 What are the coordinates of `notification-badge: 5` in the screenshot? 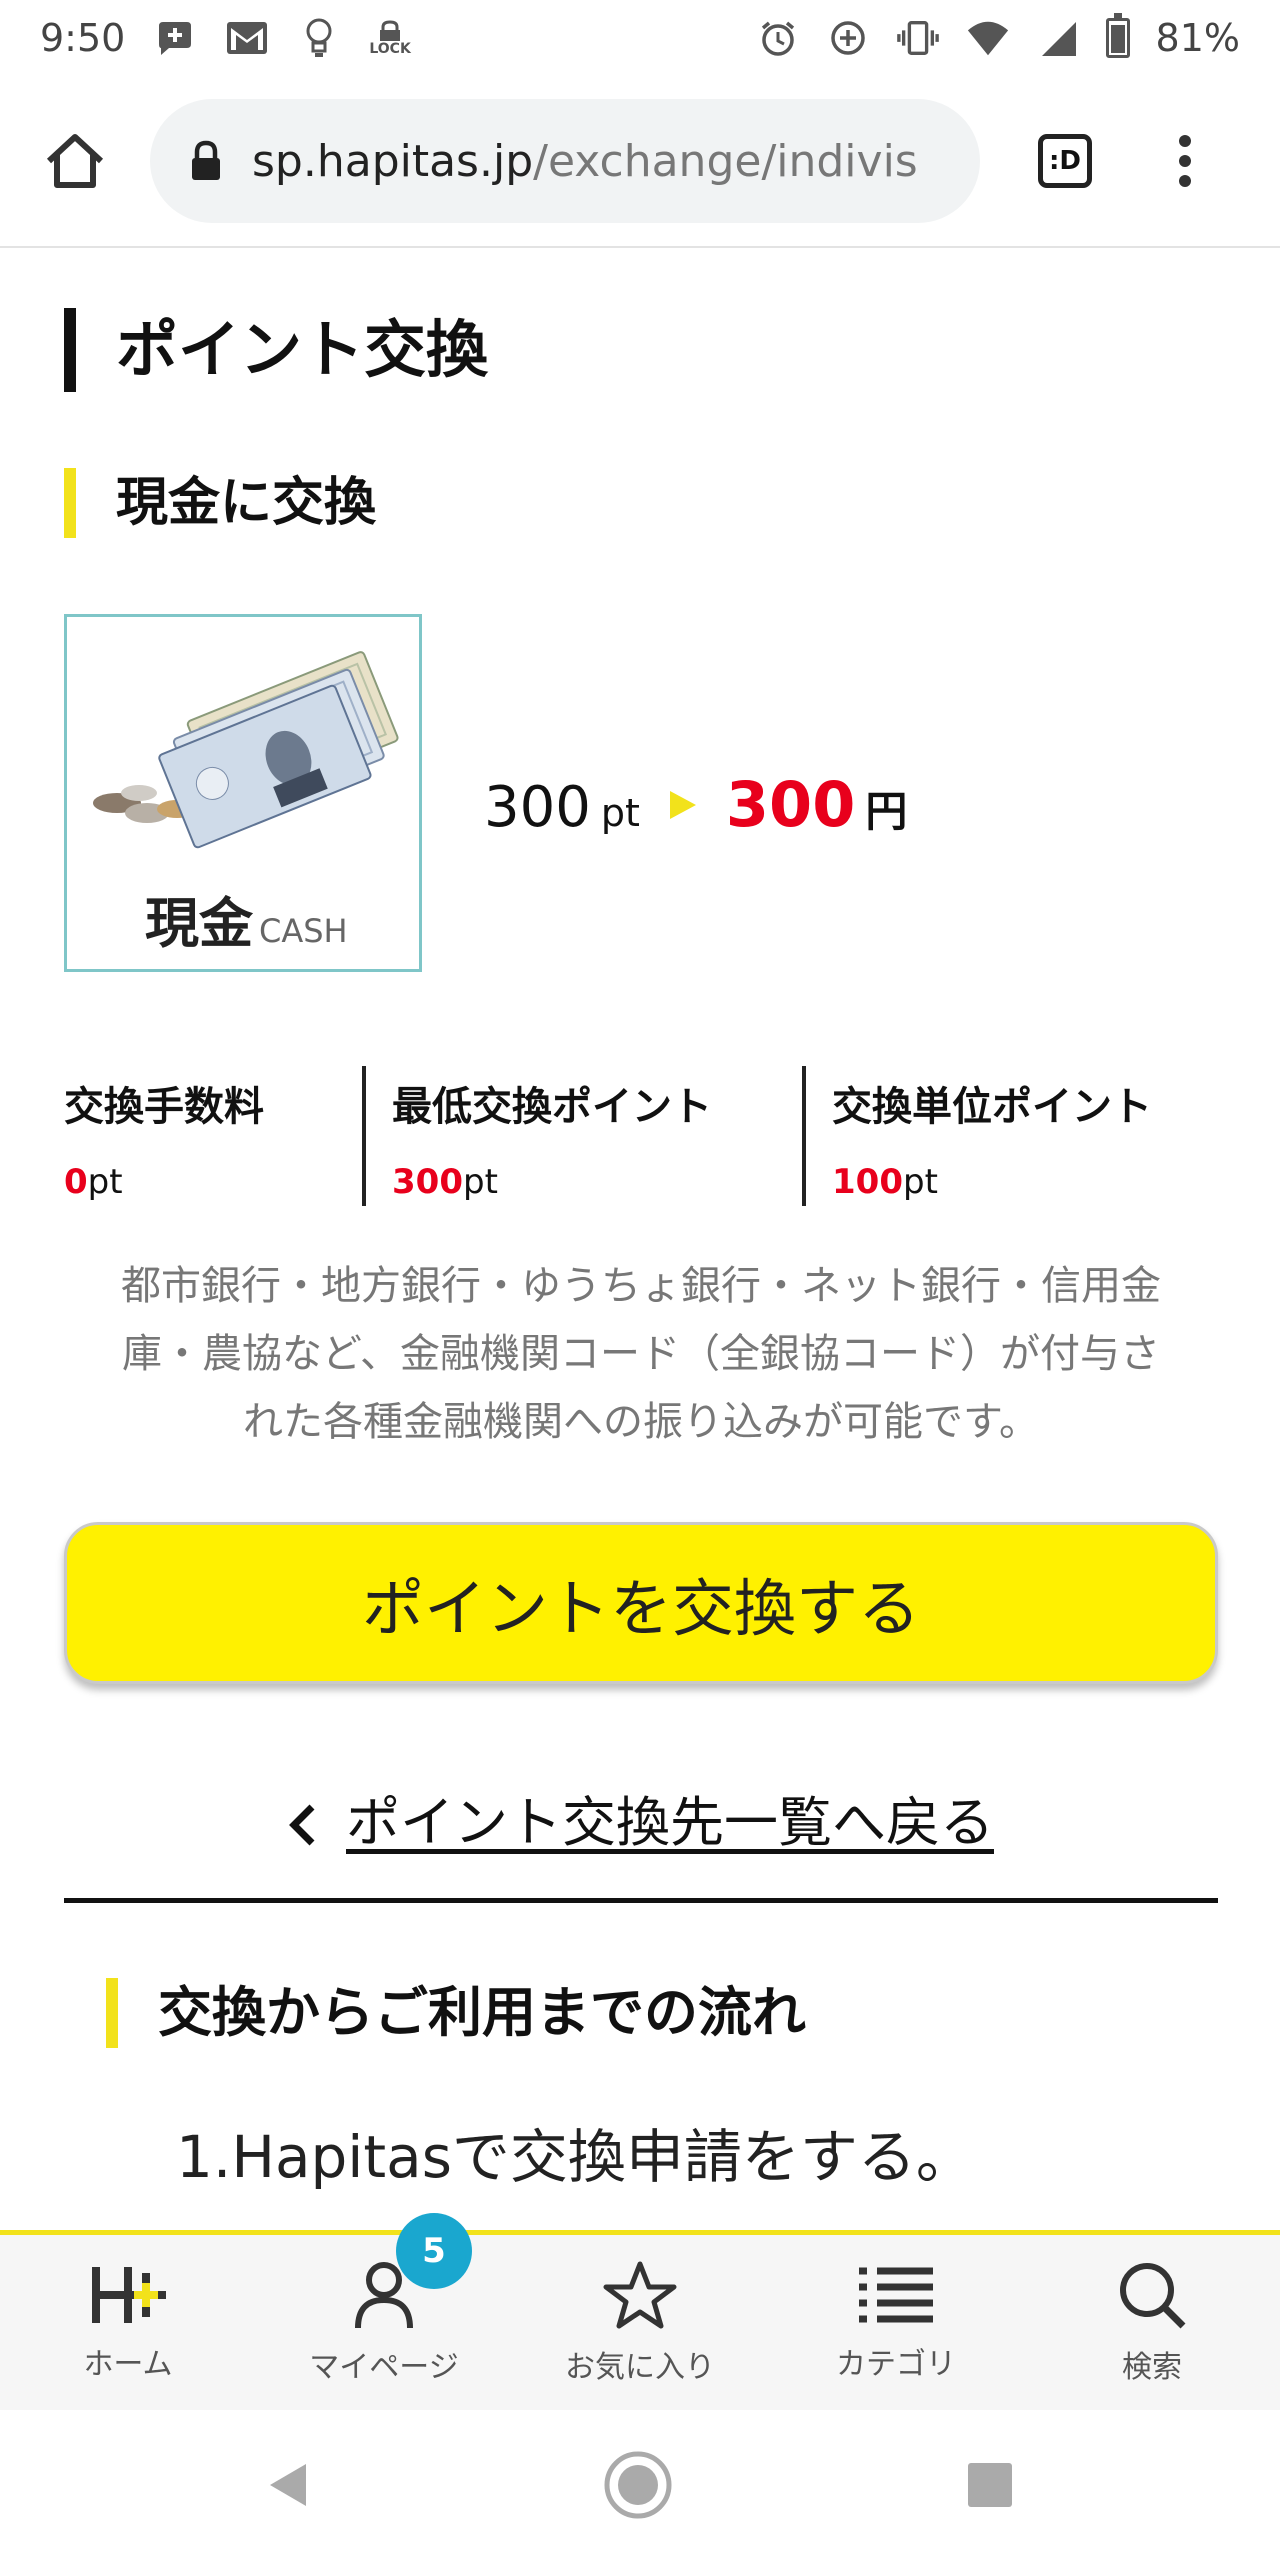 It's located at (434, 2251).